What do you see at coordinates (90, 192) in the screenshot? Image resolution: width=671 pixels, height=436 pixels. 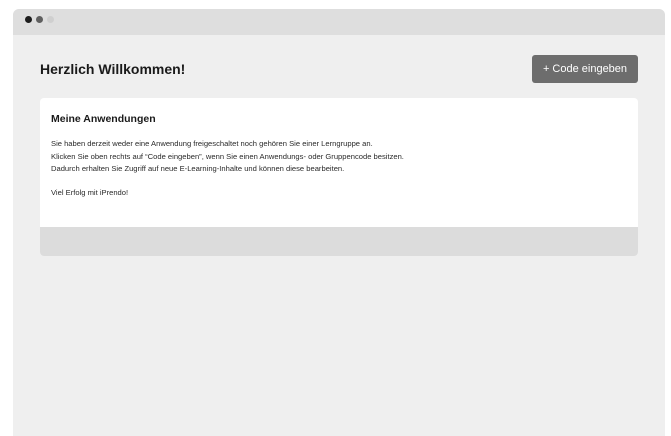 I see `closing-line: Viel Erfolg mit iPrendo!` at bounding box center [90, 192].